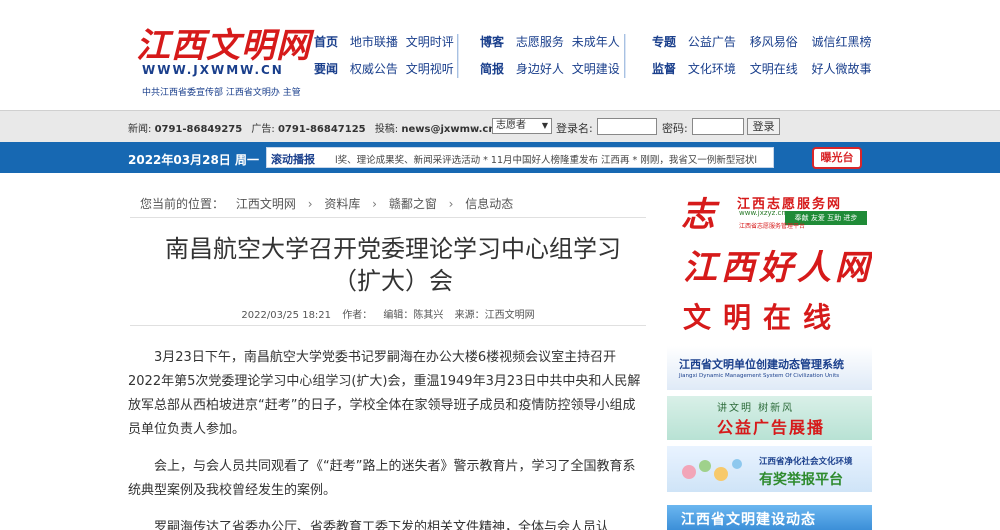 This screenshot has height=530, width=1000. Describe the element at coordinates (393, 265) in the screenshot. I see `article-title: 南昌航空大学召开党委理论学习中心组学习（扩大）会` at that location.